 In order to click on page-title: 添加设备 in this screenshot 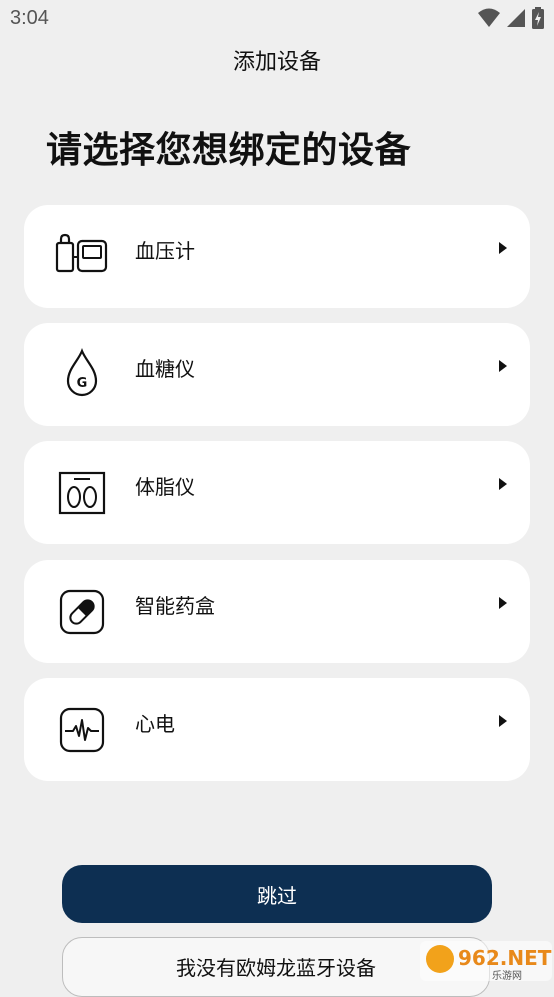, I will do `click(276, 62)`.